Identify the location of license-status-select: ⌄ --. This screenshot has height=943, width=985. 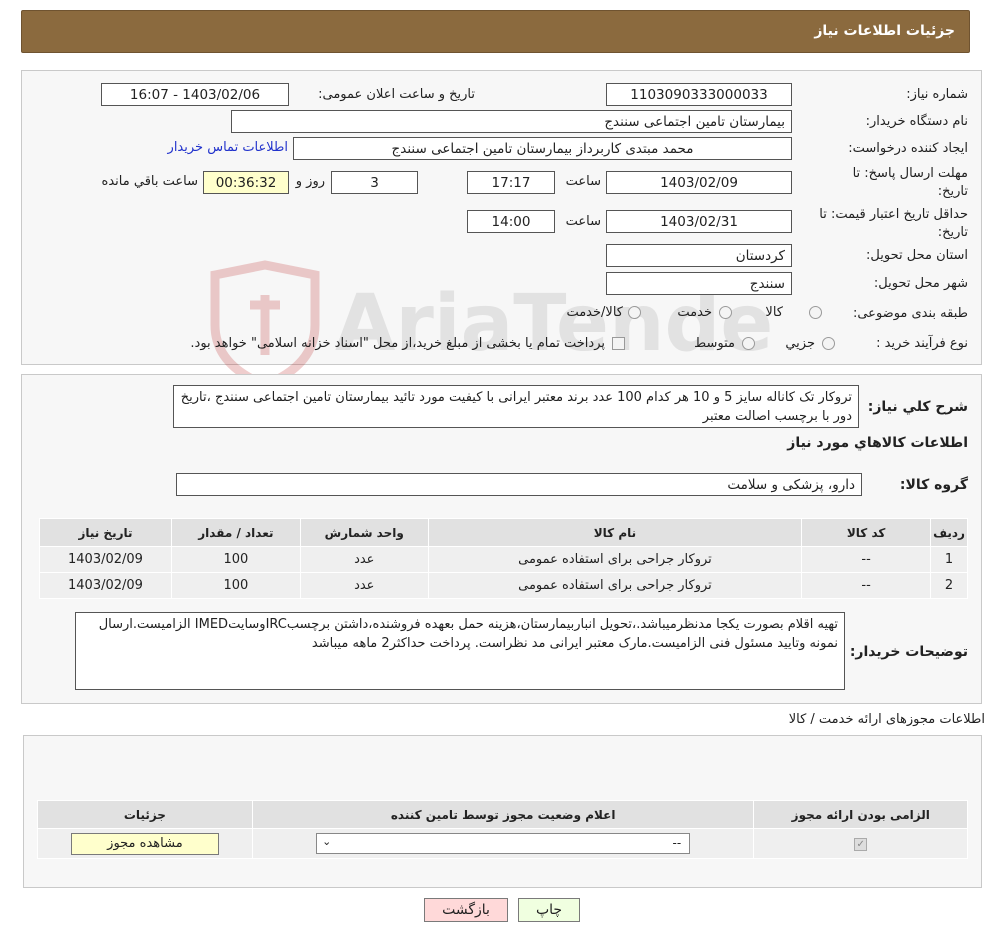
(503, 843).